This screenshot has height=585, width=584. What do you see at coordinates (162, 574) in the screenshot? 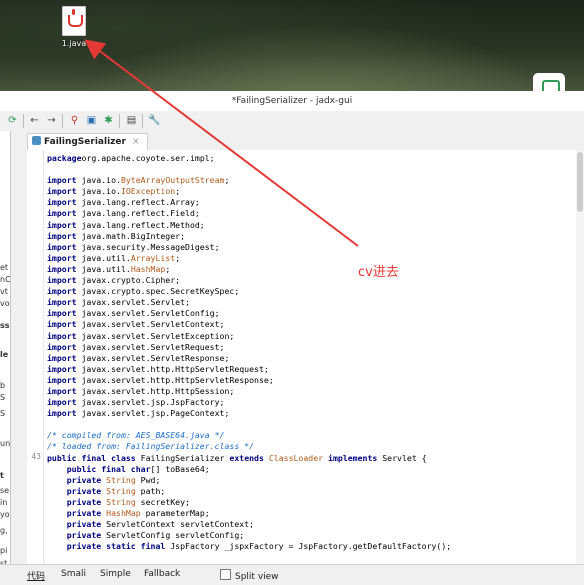
I see `tab-fallback: Fallback` at bounding box center [162, 574].